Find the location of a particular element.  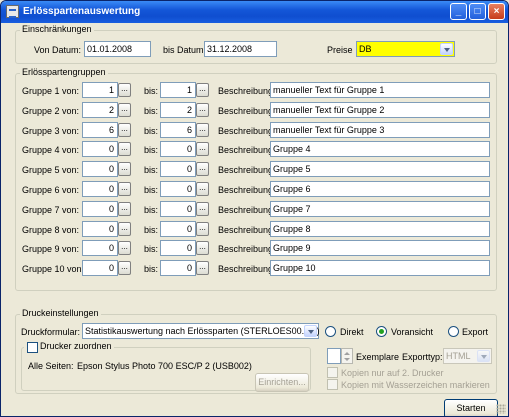

group-von-label: Gruppe 5 von: is located at coordinates (51, 170).